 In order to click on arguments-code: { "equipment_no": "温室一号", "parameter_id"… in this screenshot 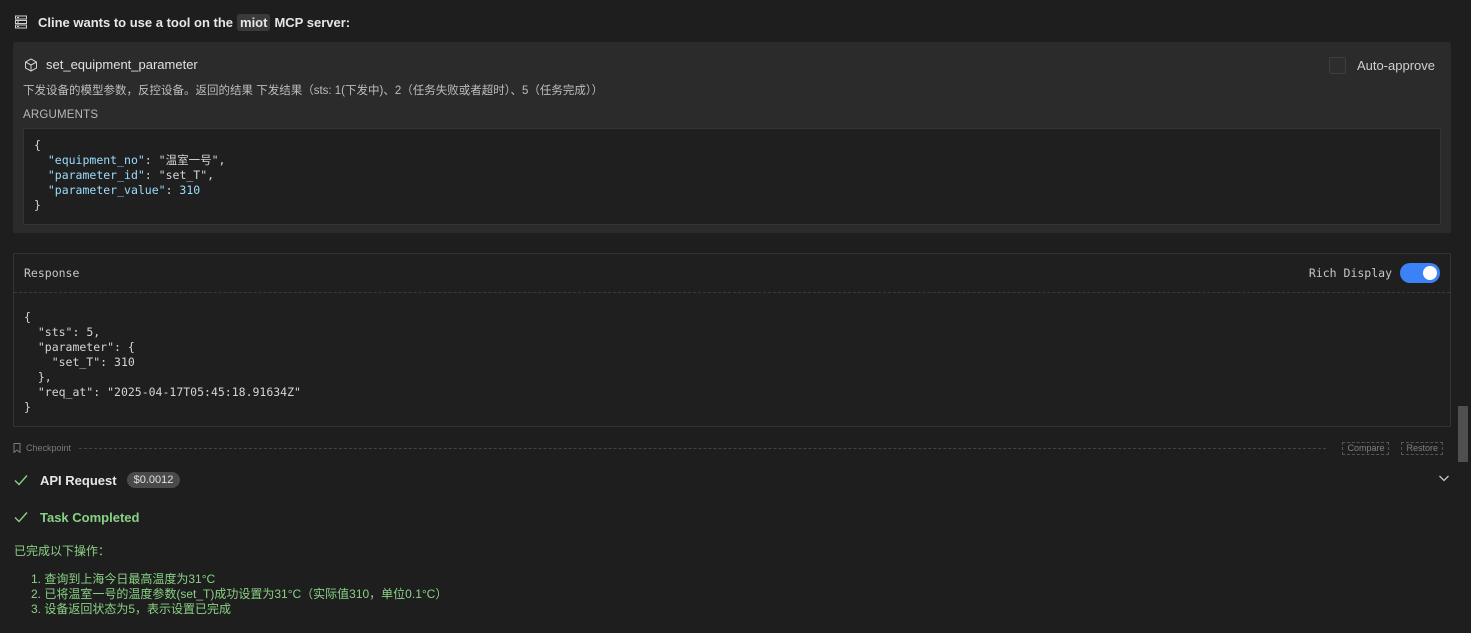, I will do `click(130, 175)`.